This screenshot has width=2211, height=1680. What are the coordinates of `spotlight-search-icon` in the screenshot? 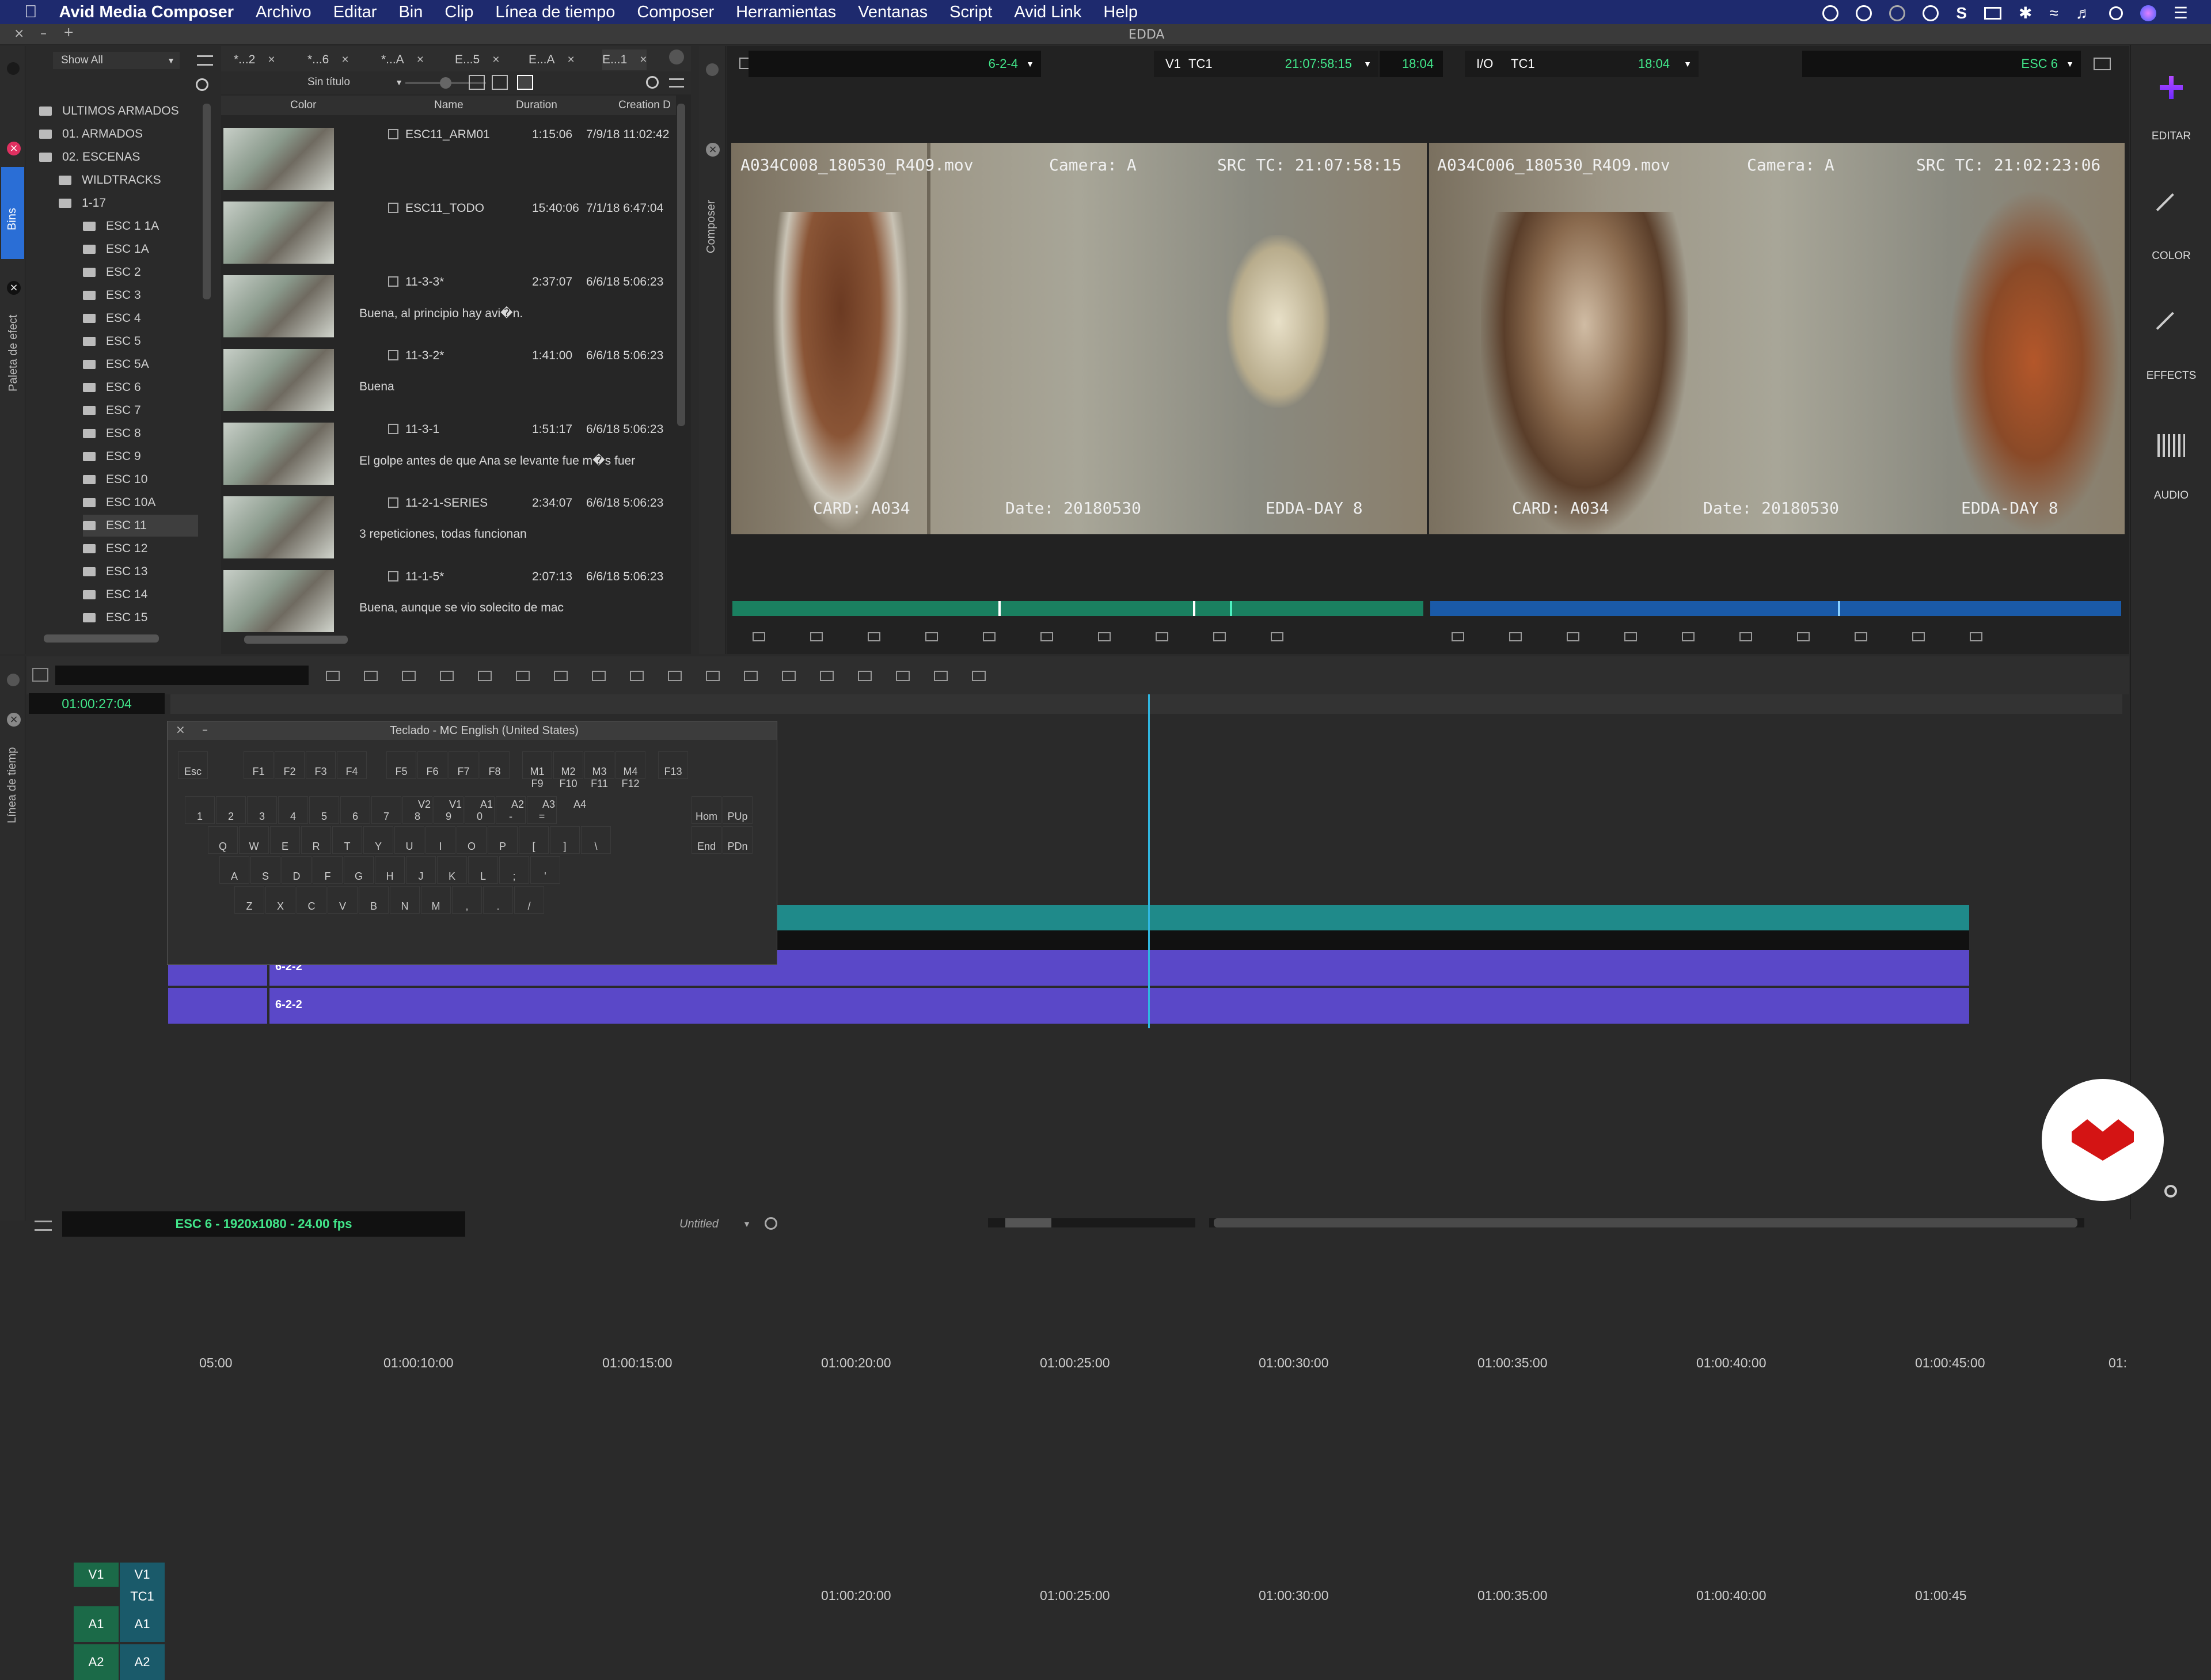 It's located at (2116, 13).